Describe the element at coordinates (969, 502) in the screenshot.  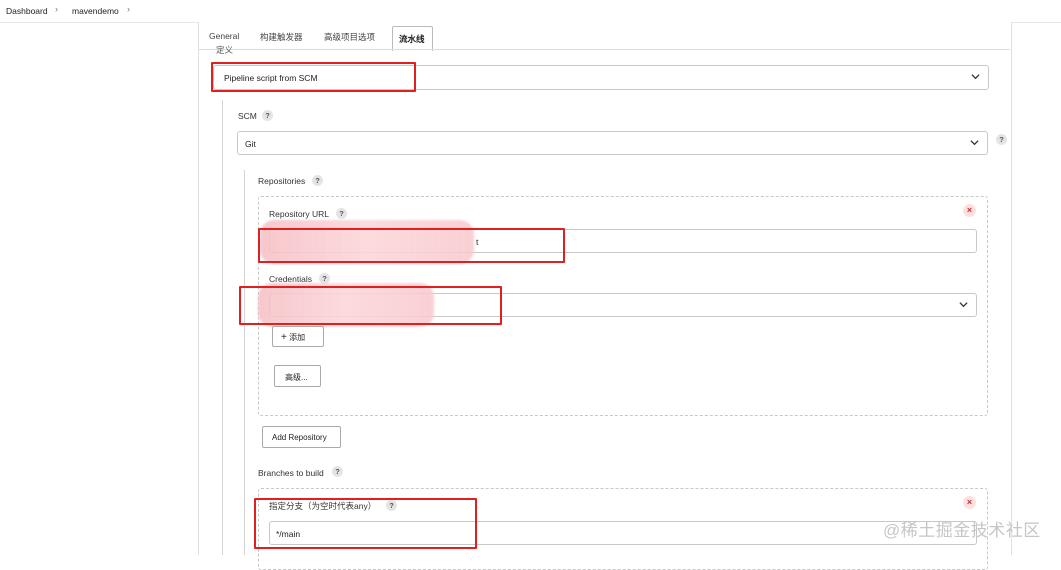
I see `remove-branch-icon: ×` at that location.